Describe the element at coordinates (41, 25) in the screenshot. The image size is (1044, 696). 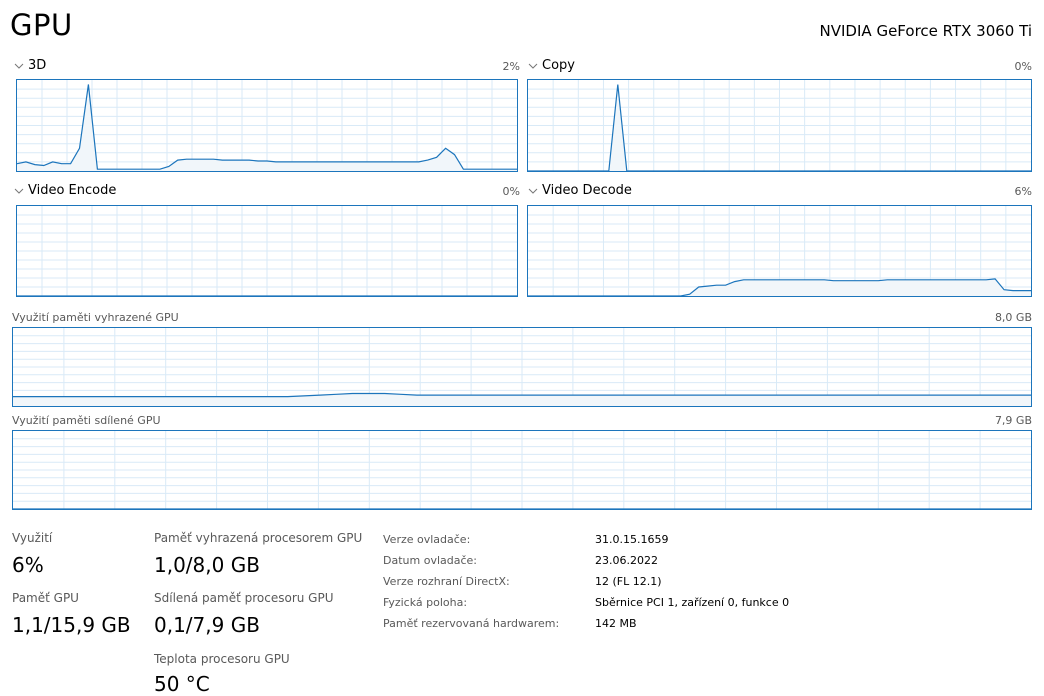
I see `page-title: GPU` at that location.